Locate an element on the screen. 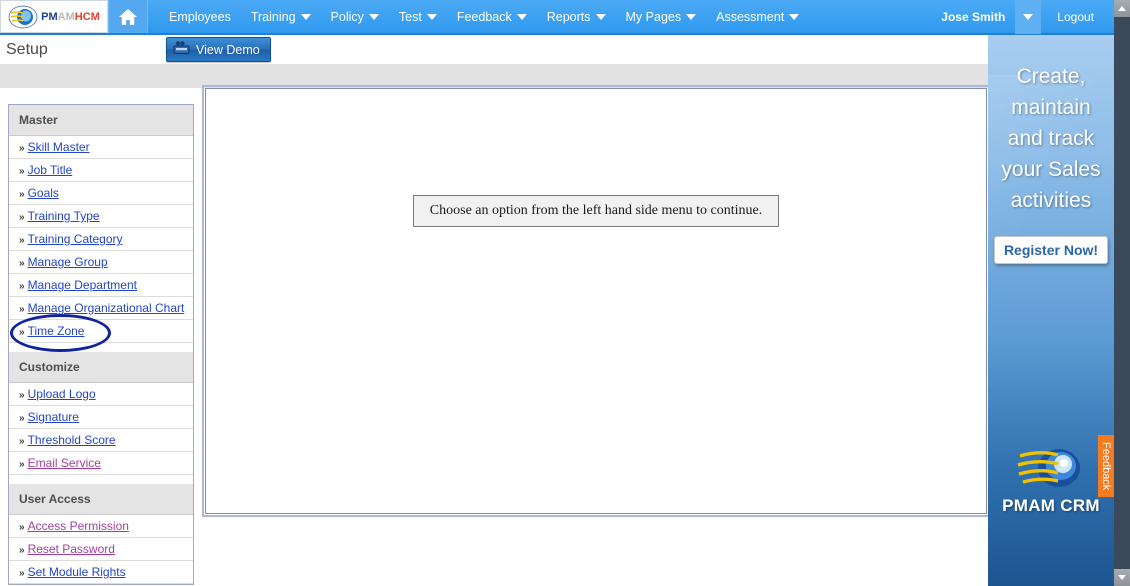  nav-label: Feedback is located at coordinates (484, 16).